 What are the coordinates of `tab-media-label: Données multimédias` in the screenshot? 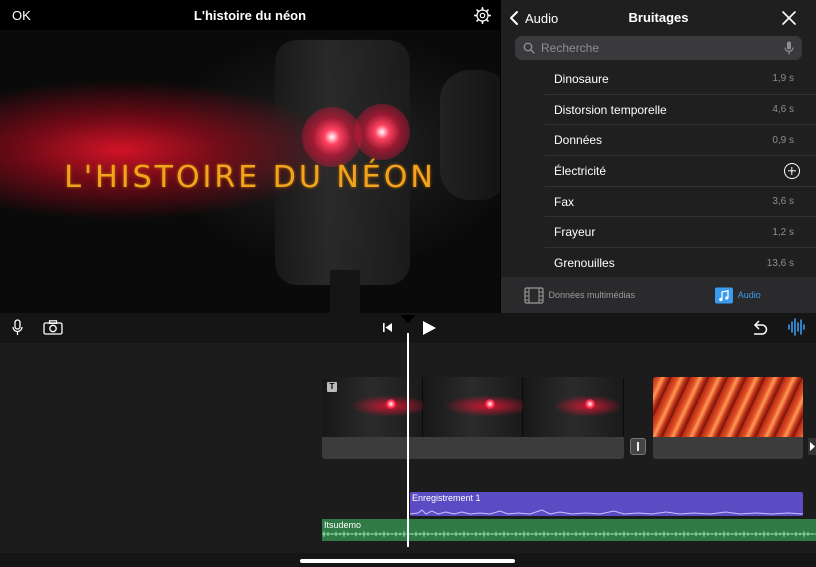 It's located at (592, 295).